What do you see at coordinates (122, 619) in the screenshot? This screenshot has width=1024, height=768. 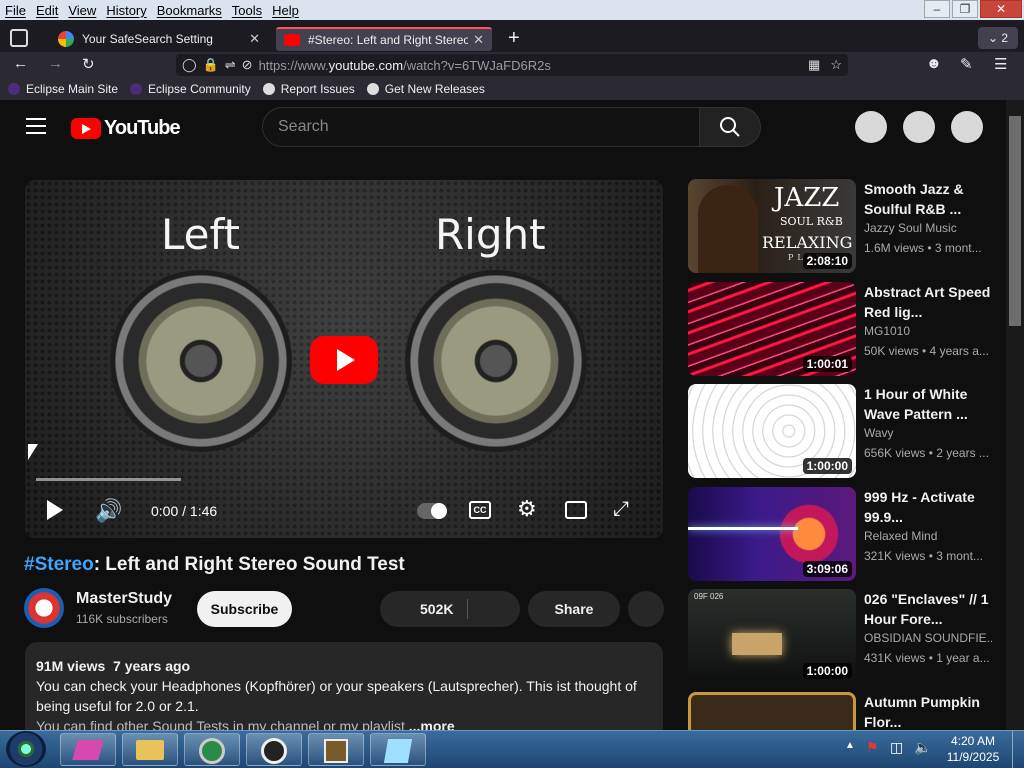 I see `subscriber-count: 116K subscribers` at bounding box center [122, 619].